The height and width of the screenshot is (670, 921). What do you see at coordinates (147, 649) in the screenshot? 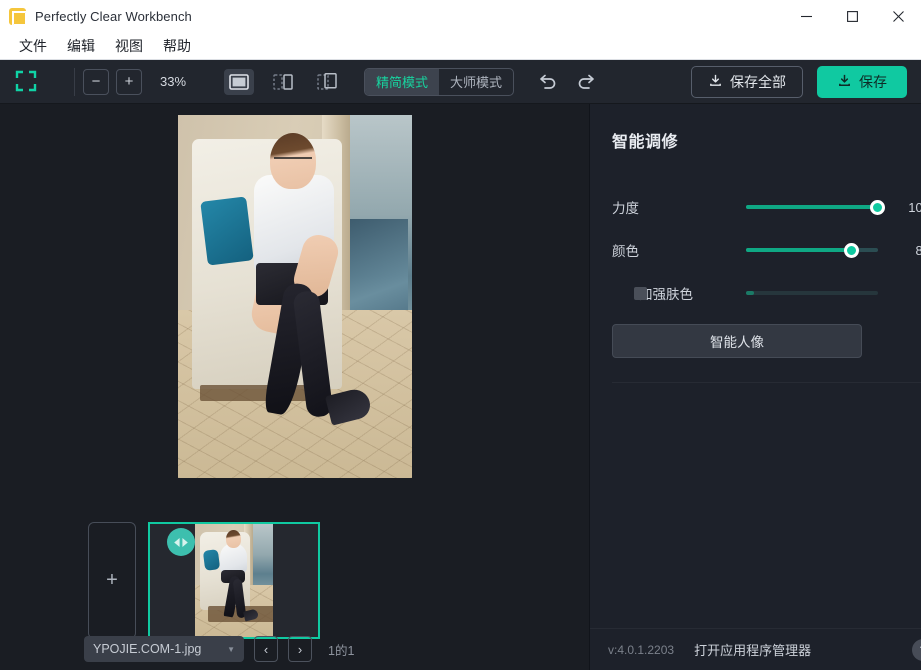
I see `file-select-value: YPOJIE.COM-1.jpg` at bounding box center [147, 649].